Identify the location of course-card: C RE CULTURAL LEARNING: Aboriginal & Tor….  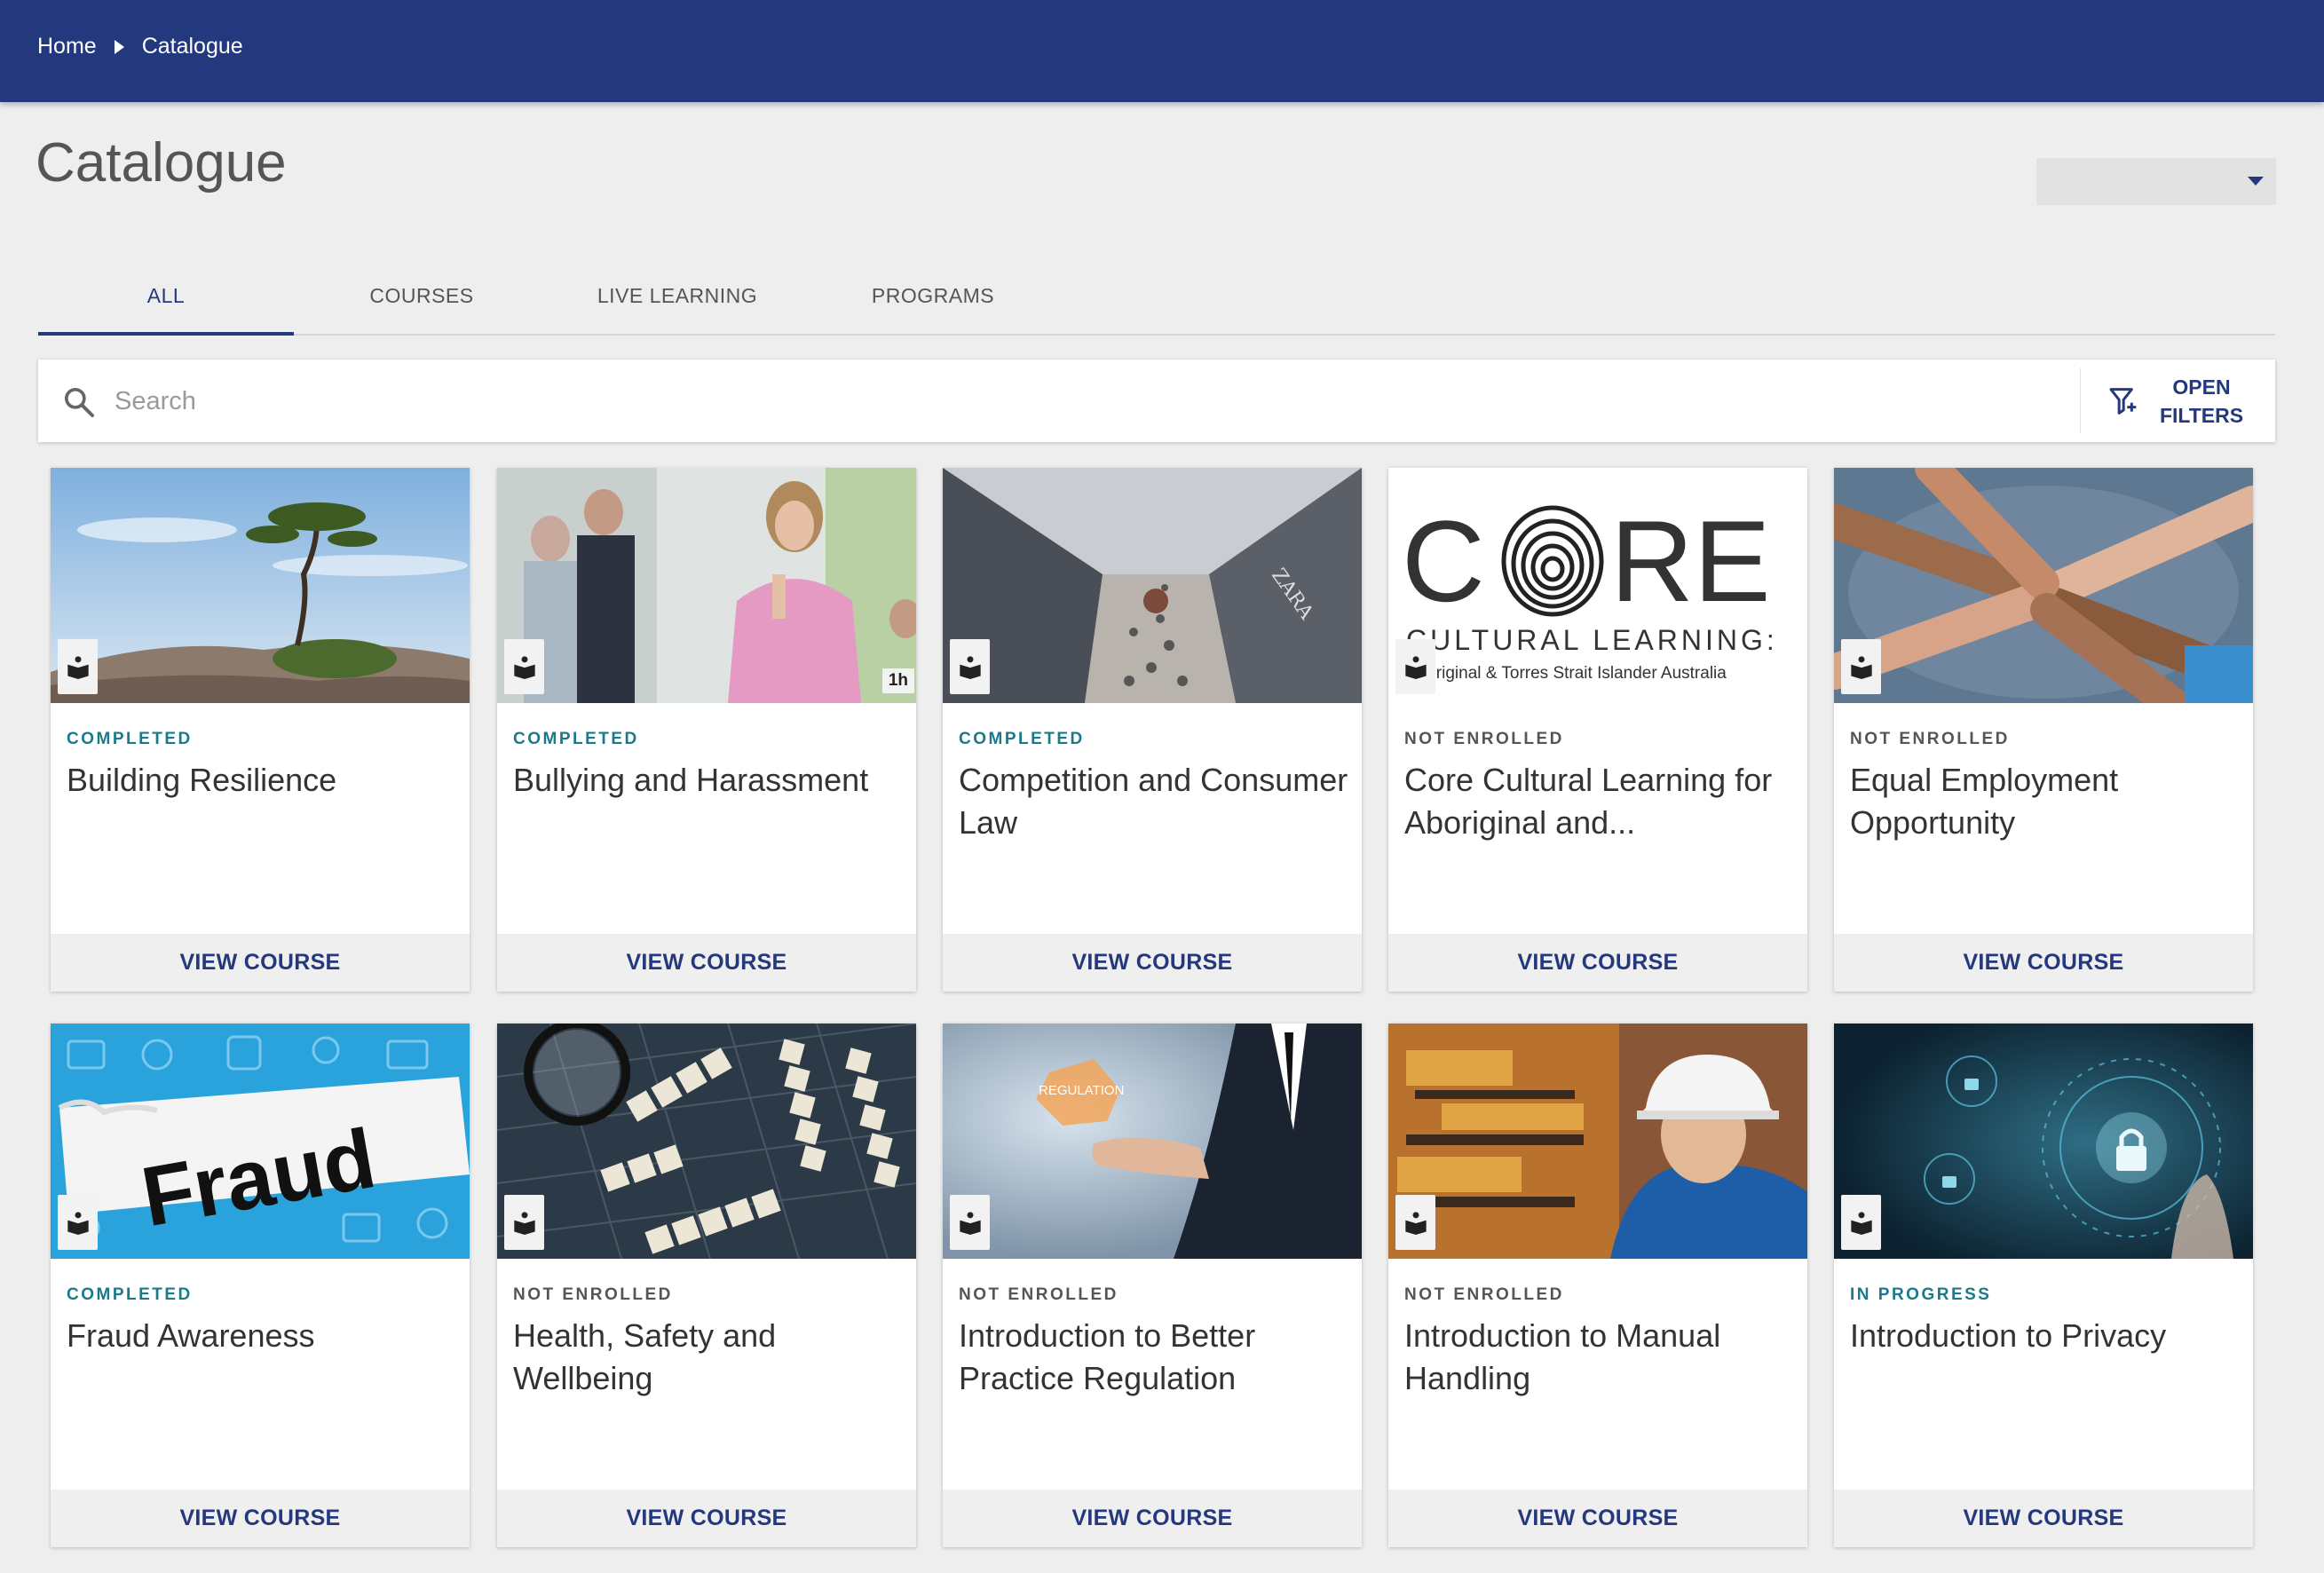
(1597, 730).